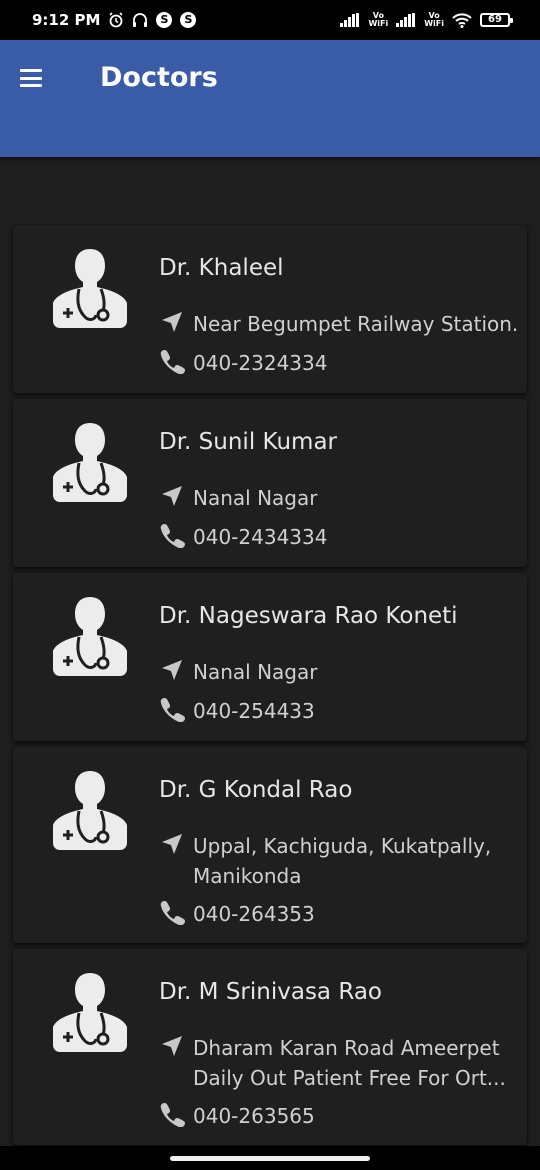  Describe the element at coordinates (341, 537) in the screenshot. I see `phone-row: 040-2434334` at that location.